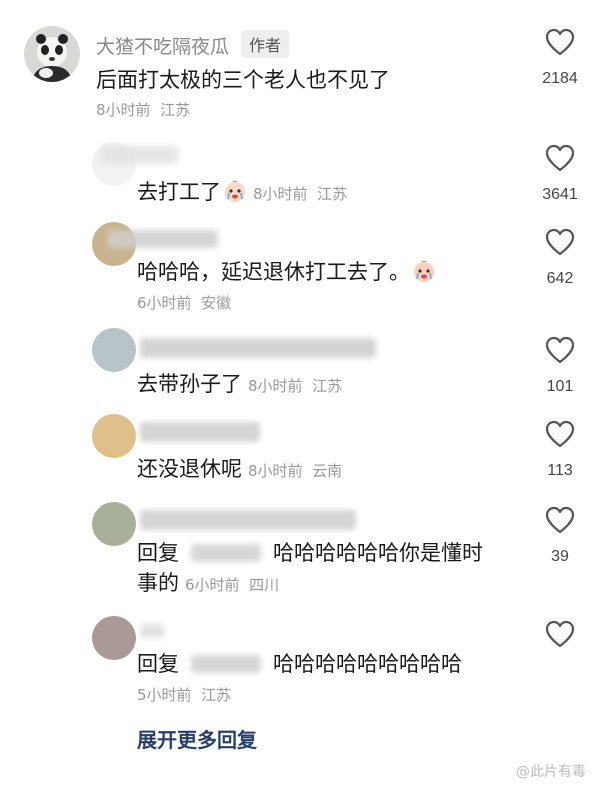 The width and height of the screenshot is (600, 787). Describe the element at coordinates (189, 469) in the screenshot. I see `comment-text-body: 还没退休呢` at that location.